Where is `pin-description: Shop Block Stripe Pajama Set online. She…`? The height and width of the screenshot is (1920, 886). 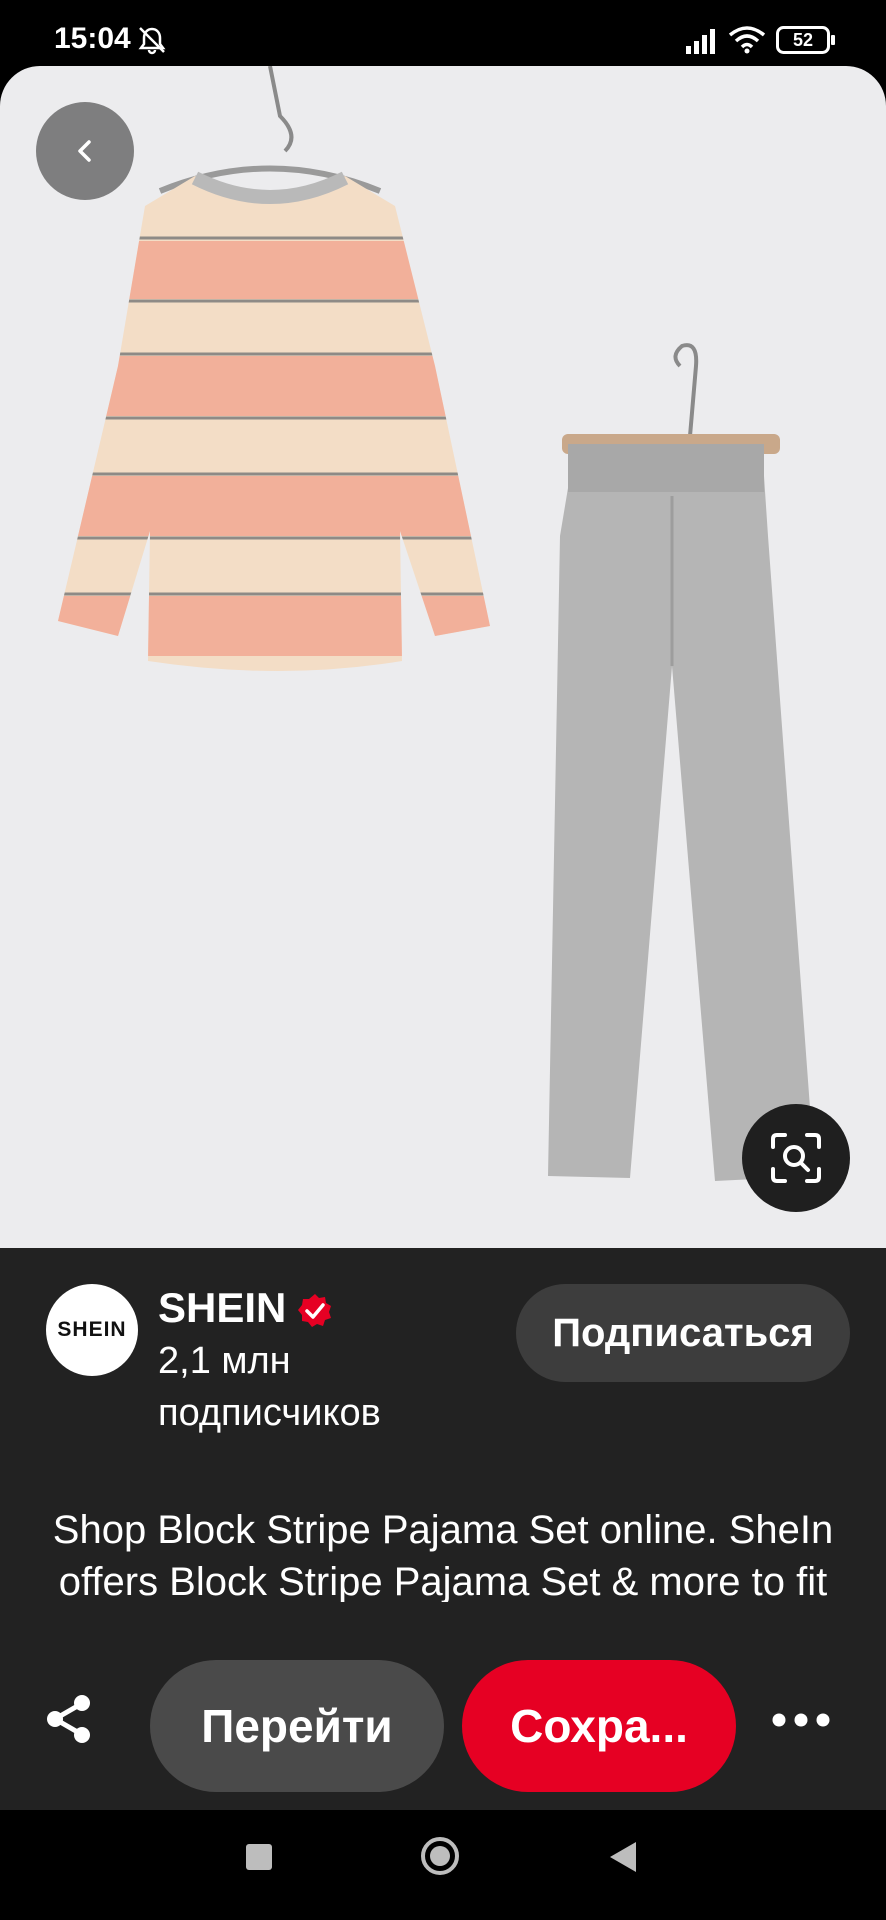 pin-description: Shop Block Stripe Pajama Set online. She… is located at coordinates (443, 1555).